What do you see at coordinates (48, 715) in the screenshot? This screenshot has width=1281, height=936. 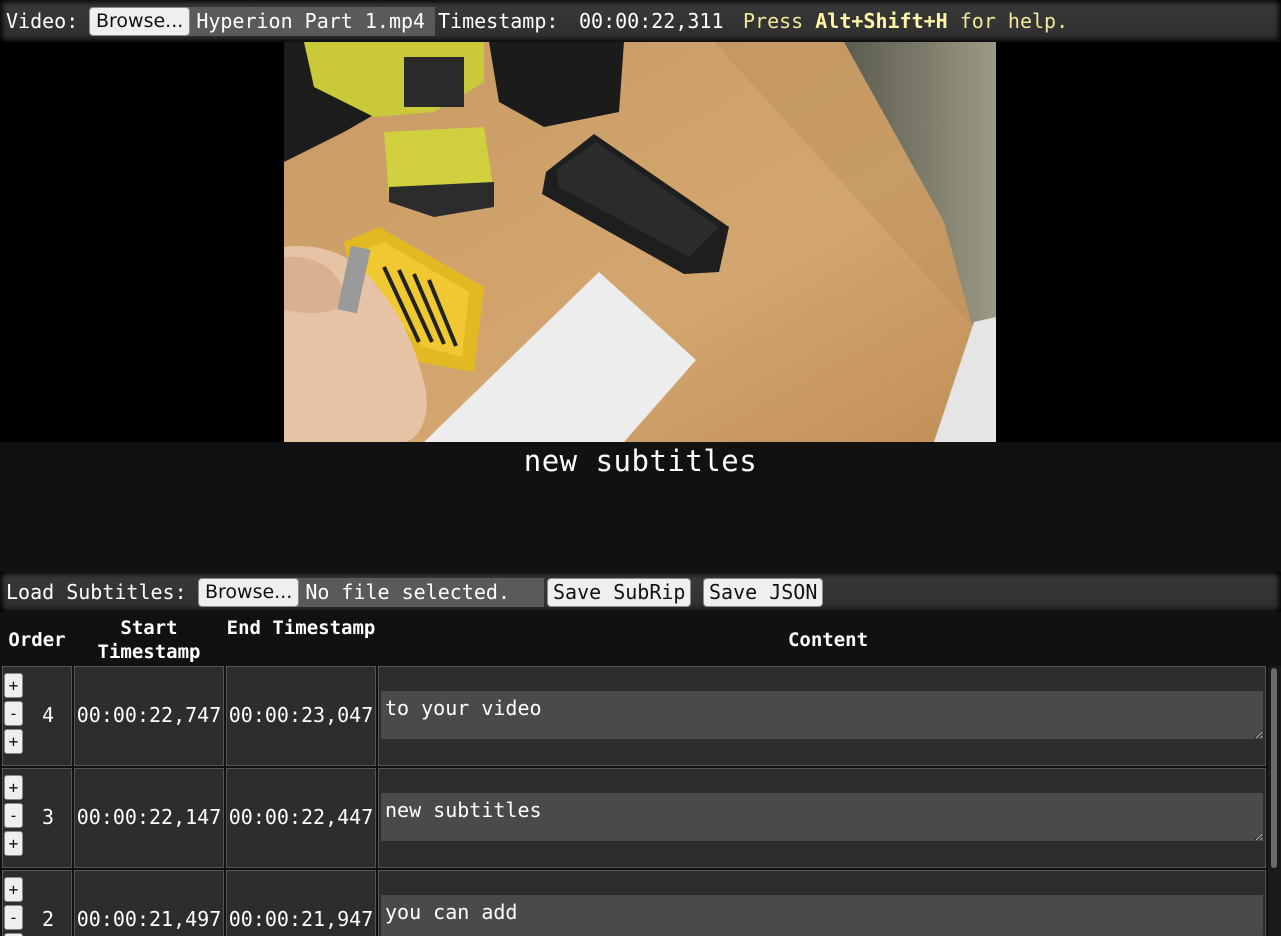 I see `order-number: 4` at bounding box center [48, 715].